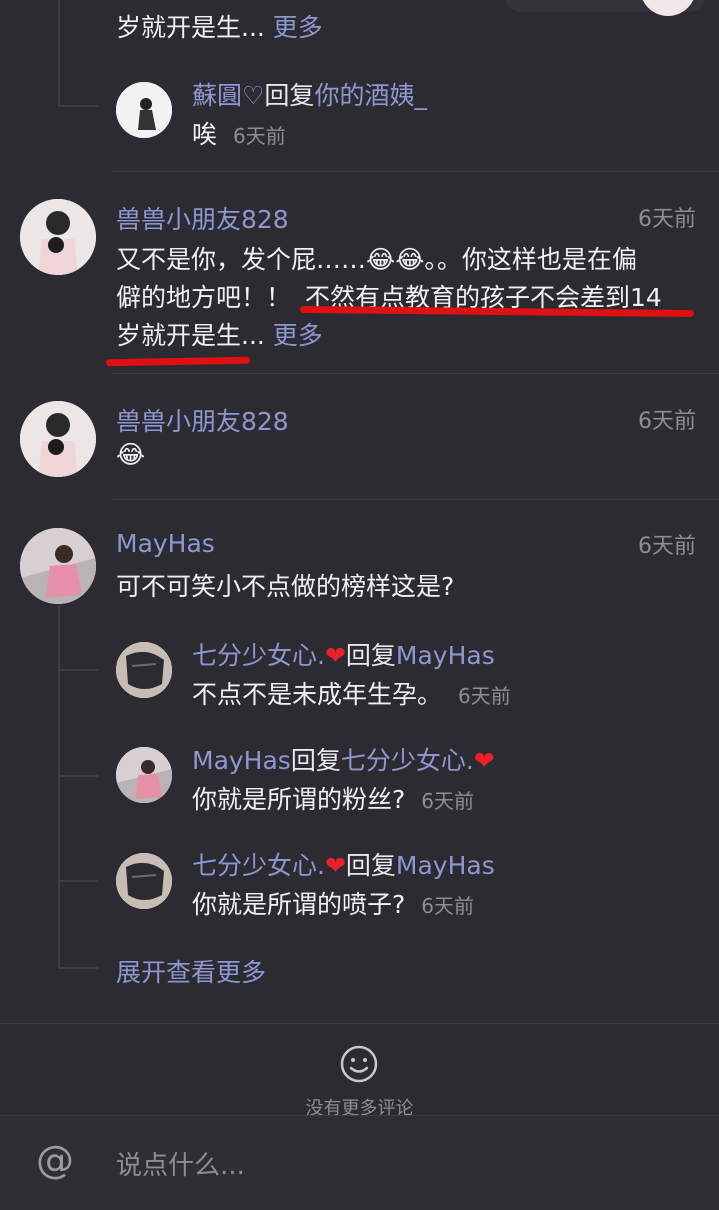 The height and width of the screenshot is (1210, 719). I want to click on comment-text-line3: 岁就开是生... 更多, so click(219, 335).